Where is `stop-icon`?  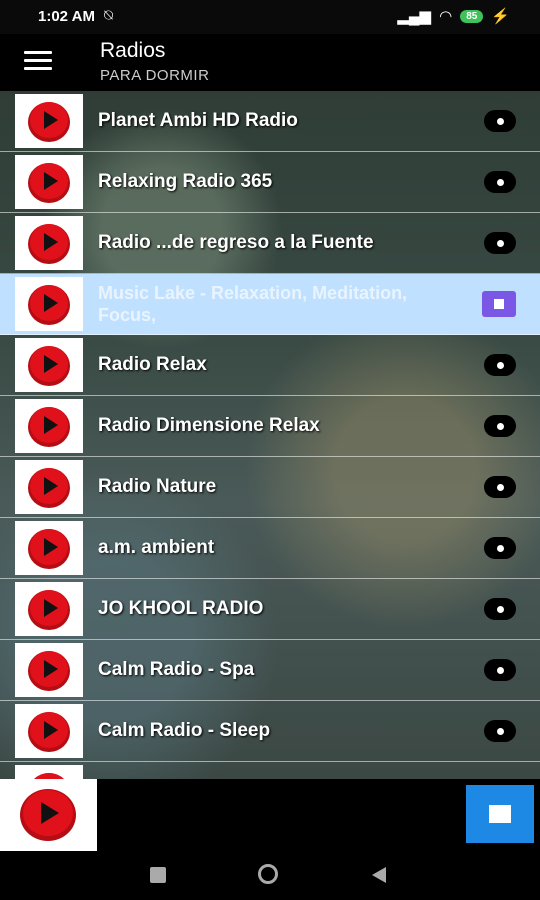
stop-icon is located at coordinates (499, 304).